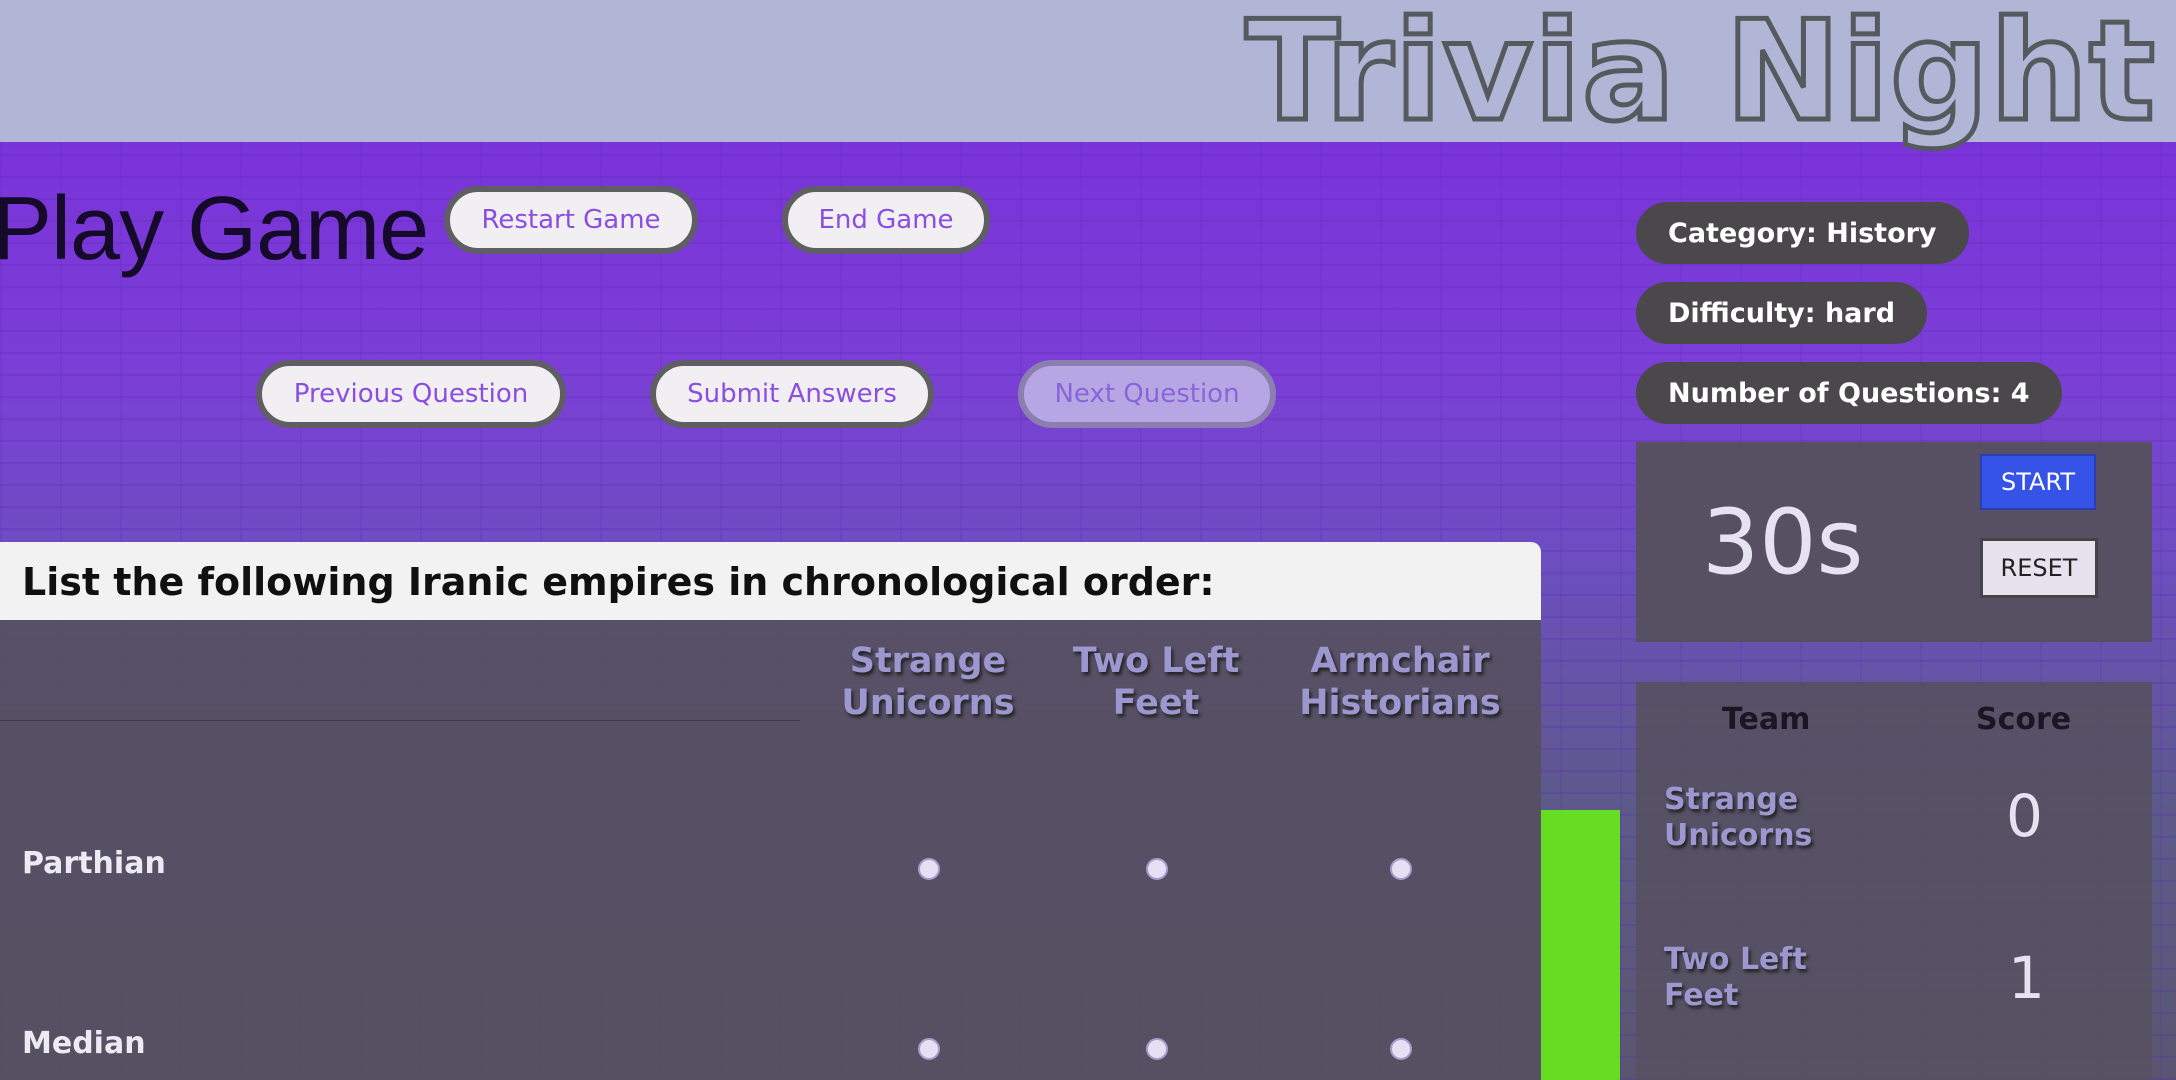 The height and width of the screenshot is (1080, 2176). Describe the element at coordinates (400, 720) in the screenshot. I see `header-divider` at that location.